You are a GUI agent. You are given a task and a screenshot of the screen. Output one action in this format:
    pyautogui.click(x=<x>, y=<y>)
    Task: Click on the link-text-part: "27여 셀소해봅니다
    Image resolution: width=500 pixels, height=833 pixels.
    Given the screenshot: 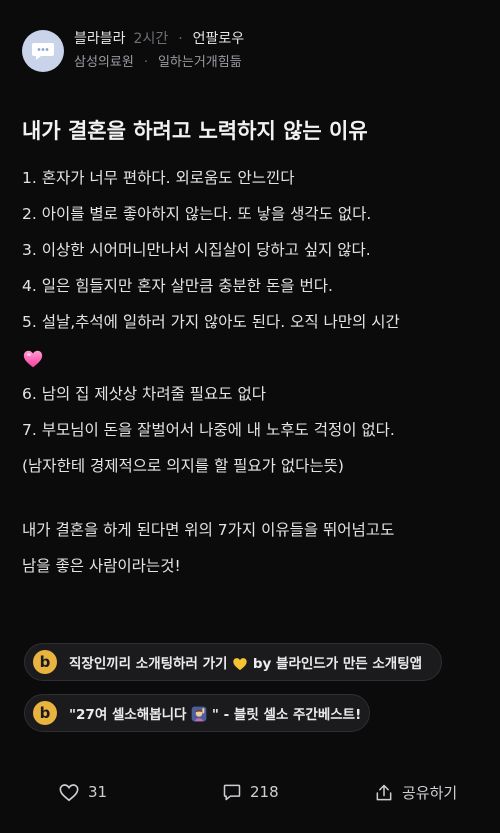 What is the action you would take?
    pyautogui.click(x=128, y=715)
    